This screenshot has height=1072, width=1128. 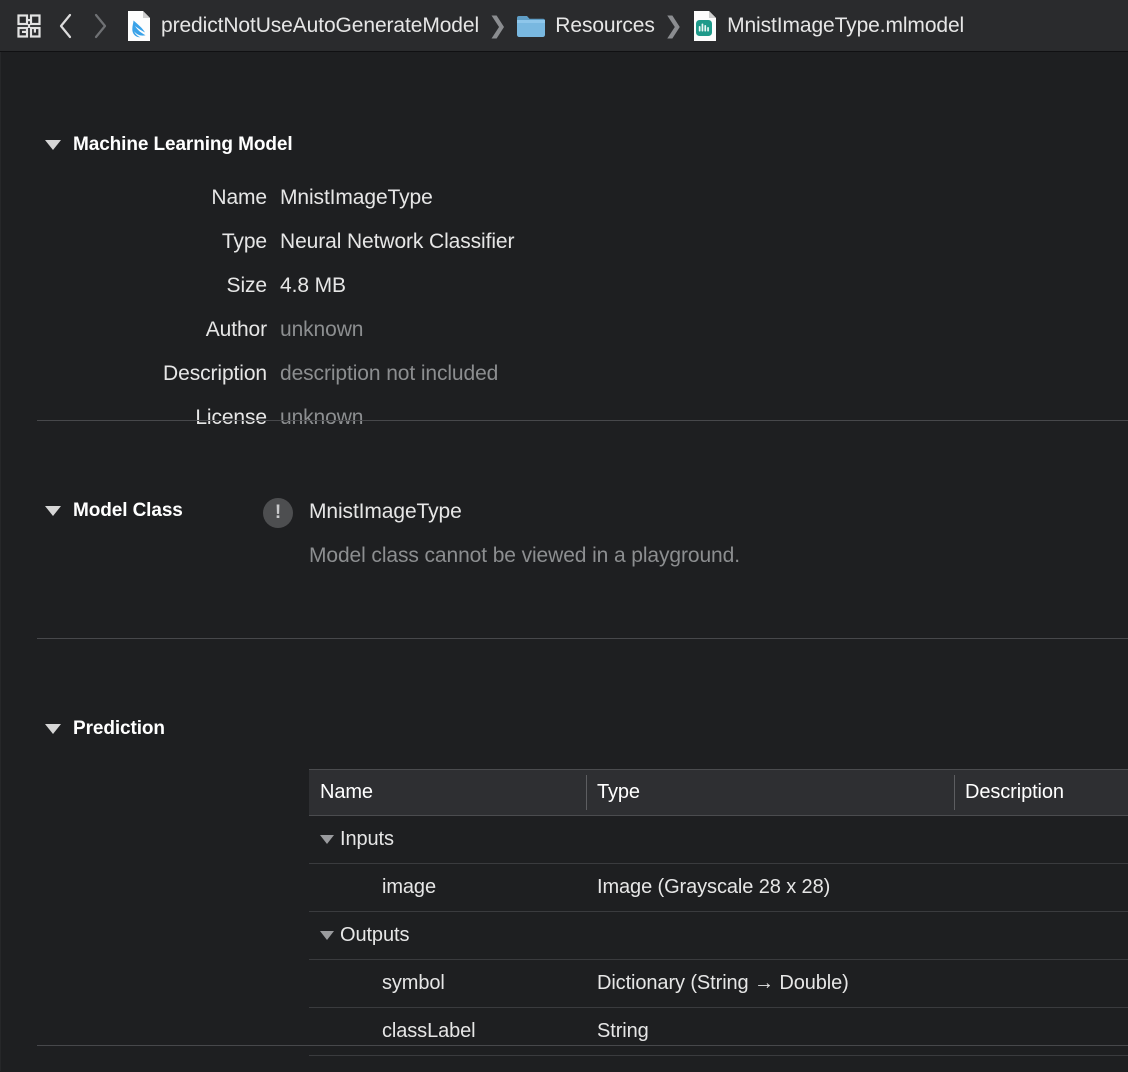 I want to click on table-group-label-inputs: Inputs, so click(x=367, y=839).